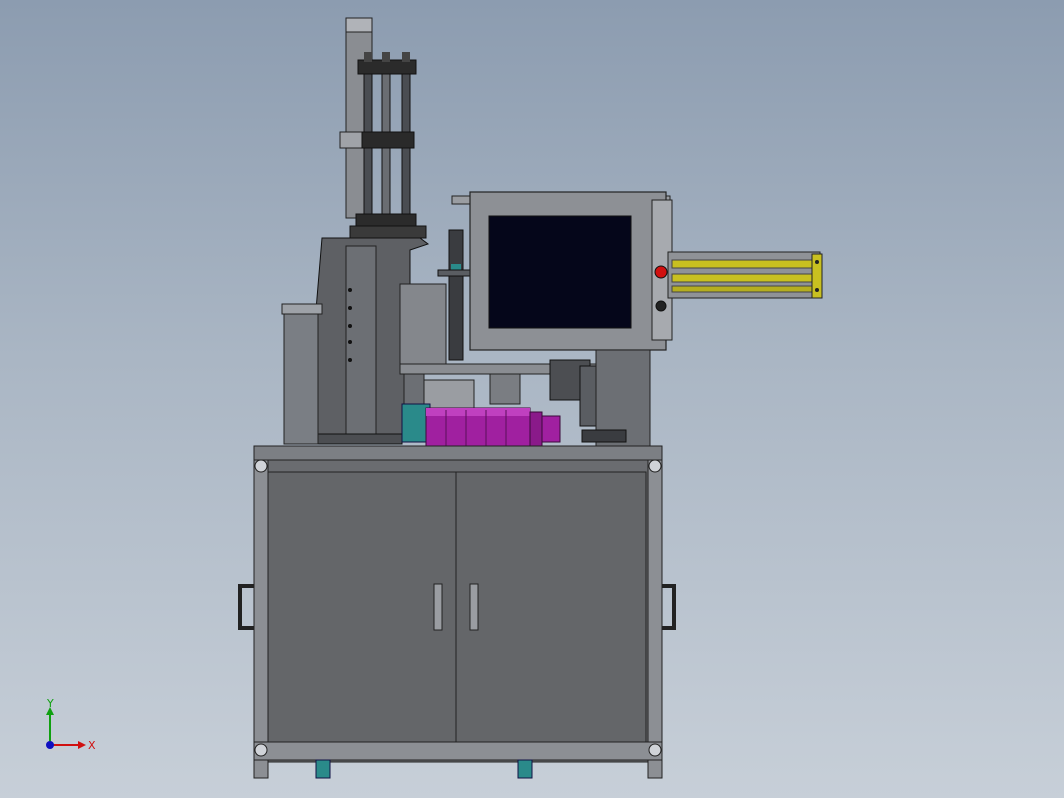 The width and height of the screenshot is (1064, 798). I want to click on hmi-panel, so click(562, 271).